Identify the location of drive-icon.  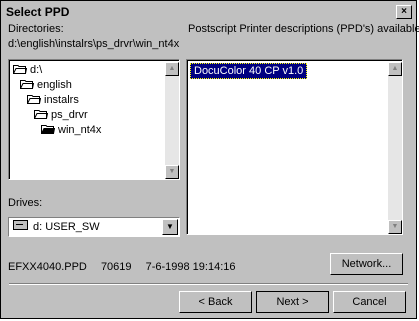
(20, 225).